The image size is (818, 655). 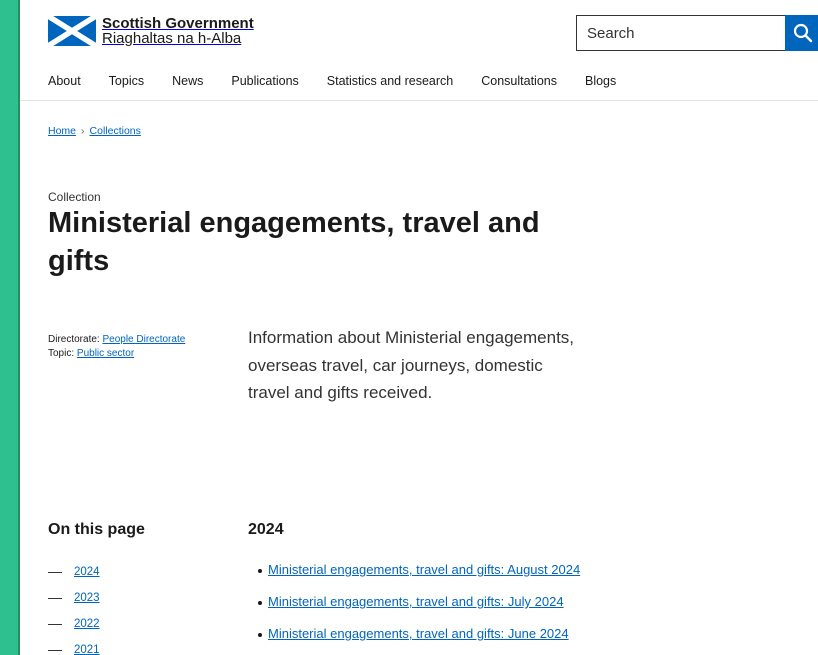 I want to click on breadcrumb-collections: Collections, so click(x=115, y=131).